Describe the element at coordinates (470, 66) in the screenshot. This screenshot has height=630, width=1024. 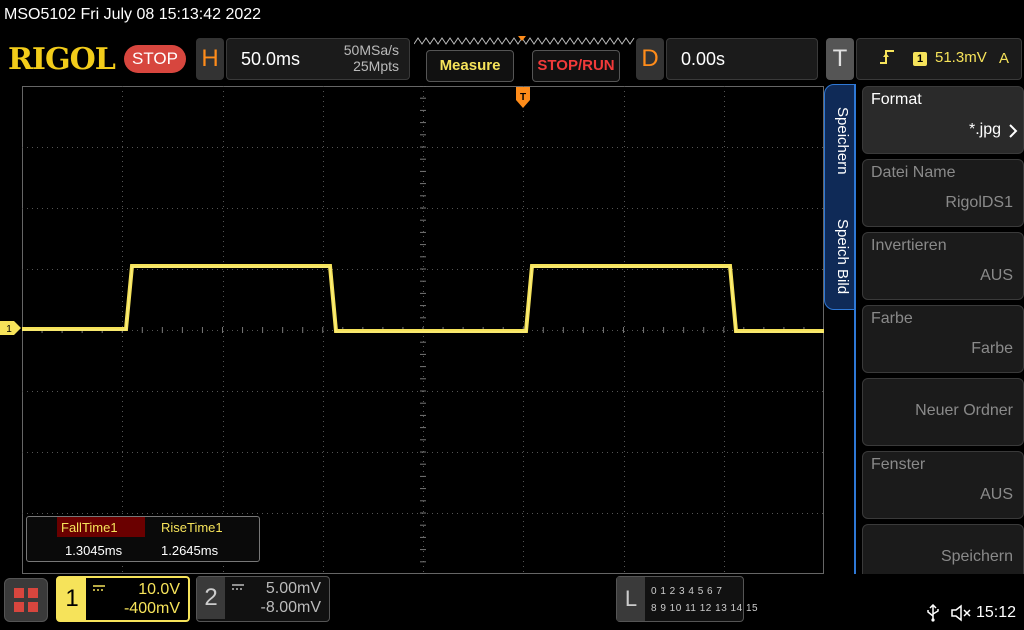
I see `measure-button: Measure` at that location.